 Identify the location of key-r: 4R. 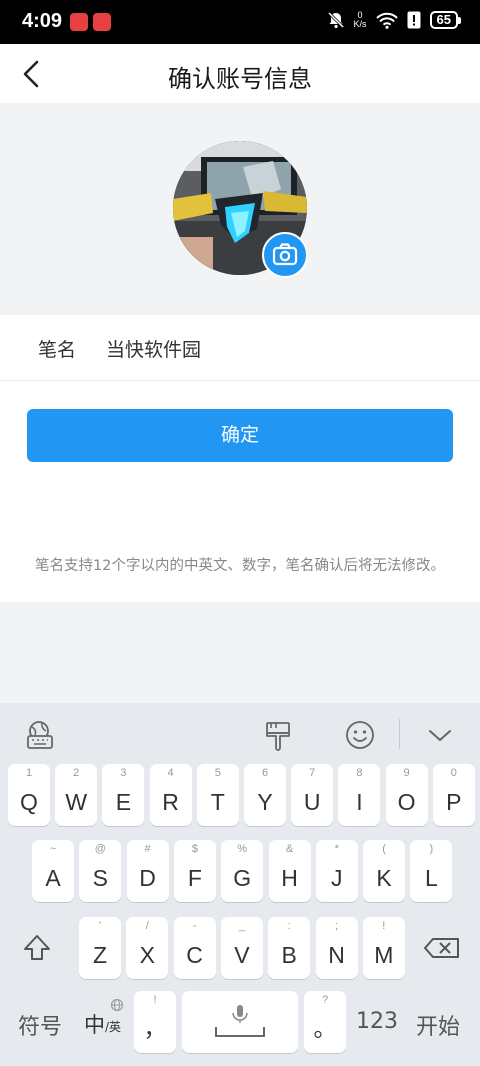
(170, 795).